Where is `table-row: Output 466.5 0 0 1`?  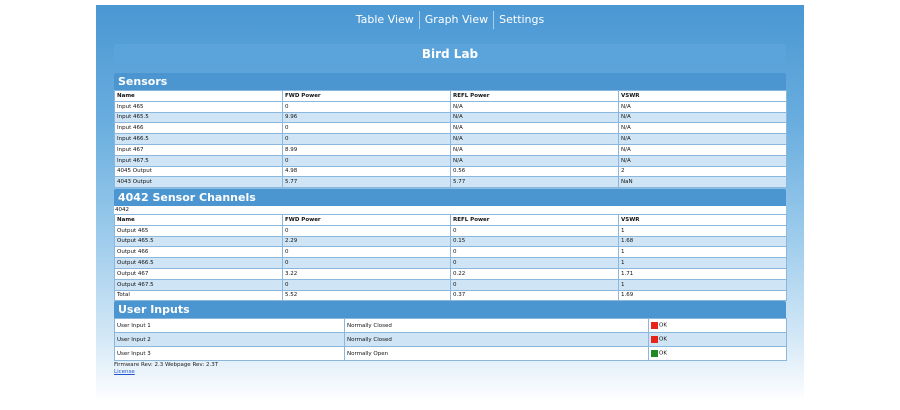 table-row: Output 466.5 0 0 1 is located at coordinates (450, 263).